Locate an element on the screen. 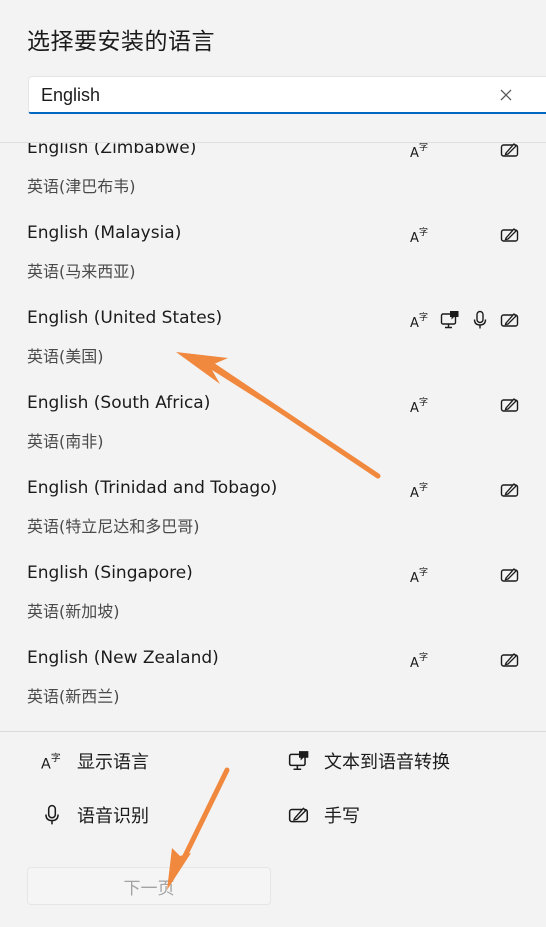 This screenshot has height=927, width=546. language-native-name: 英语(新加坡) is located at coordinates (73, 611).